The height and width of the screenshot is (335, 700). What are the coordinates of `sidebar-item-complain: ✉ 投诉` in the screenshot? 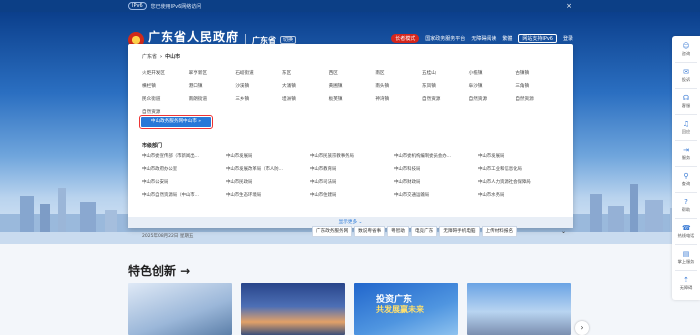 It's located at (686, 75).